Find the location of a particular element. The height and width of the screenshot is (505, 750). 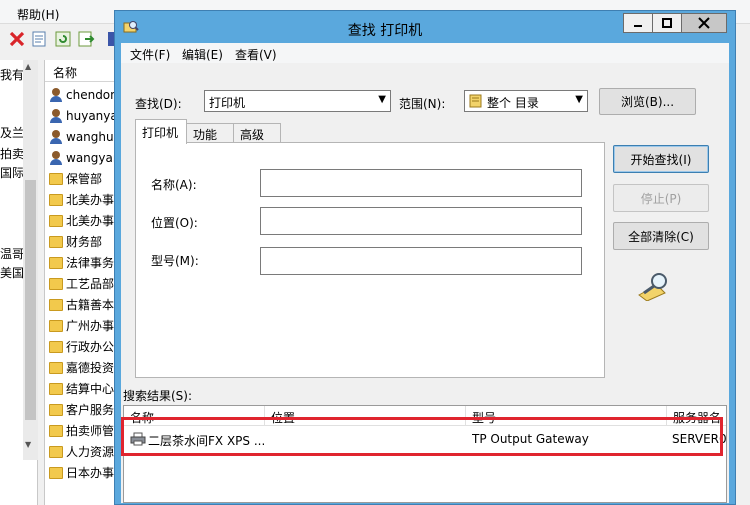

dialog-title: 查找 打印机 is located at coordinates (385, 31).